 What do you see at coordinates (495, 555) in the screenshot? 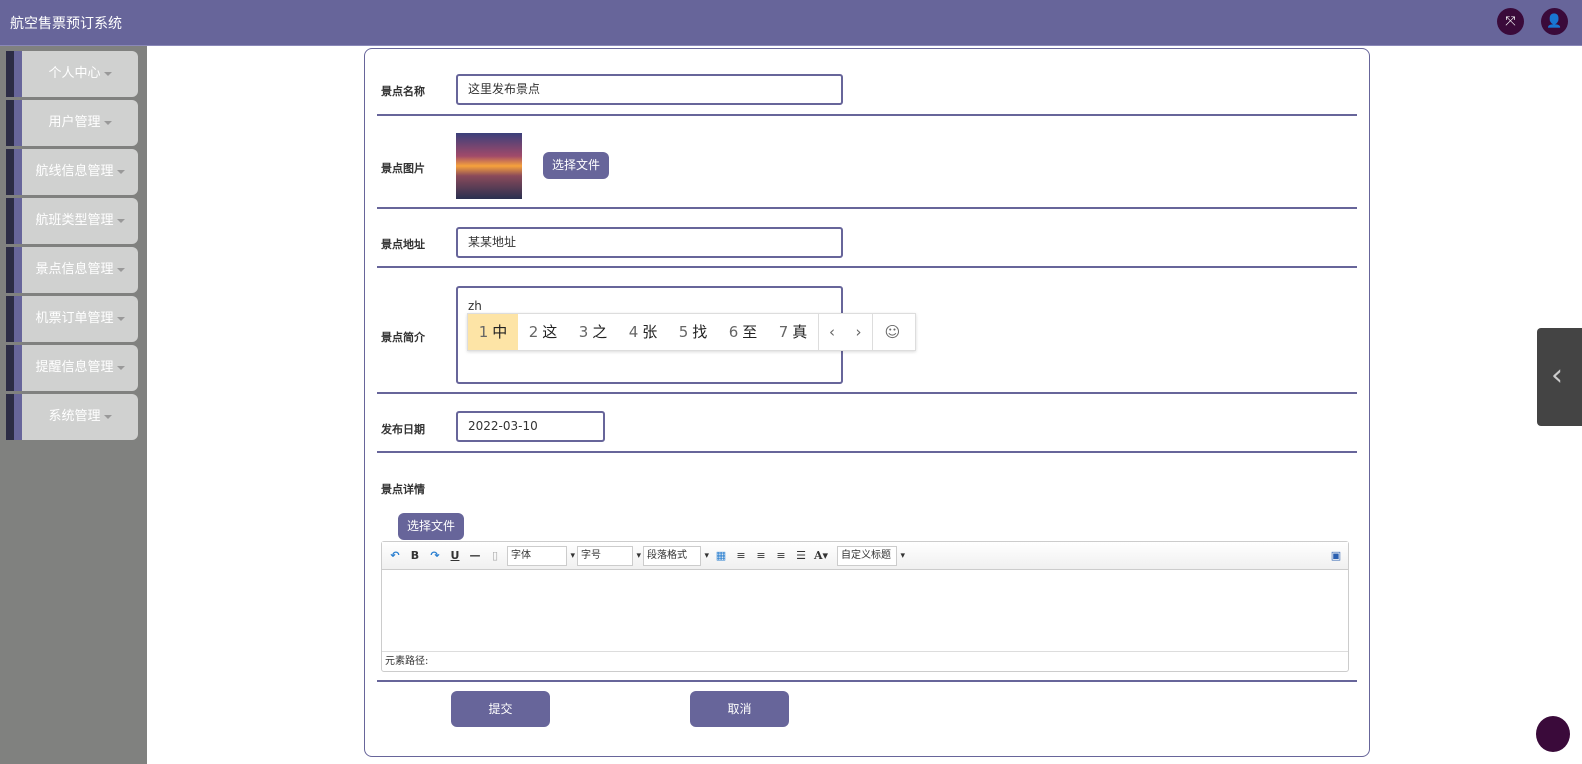
I see `new-document-icon: ▯` at bounding box center [495, 555].